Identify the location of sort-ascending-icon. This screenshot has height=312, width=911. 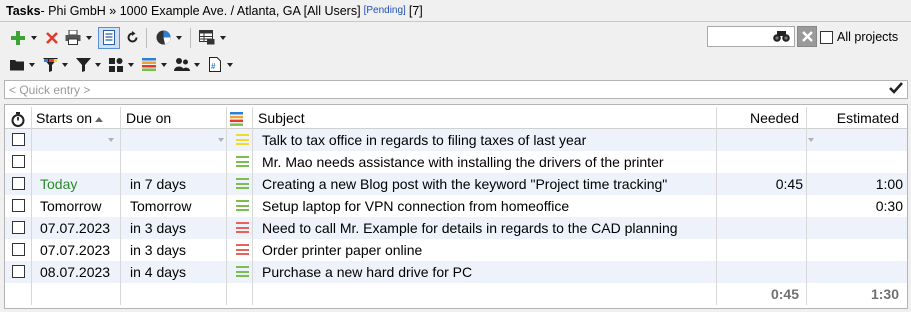
(99, 119).